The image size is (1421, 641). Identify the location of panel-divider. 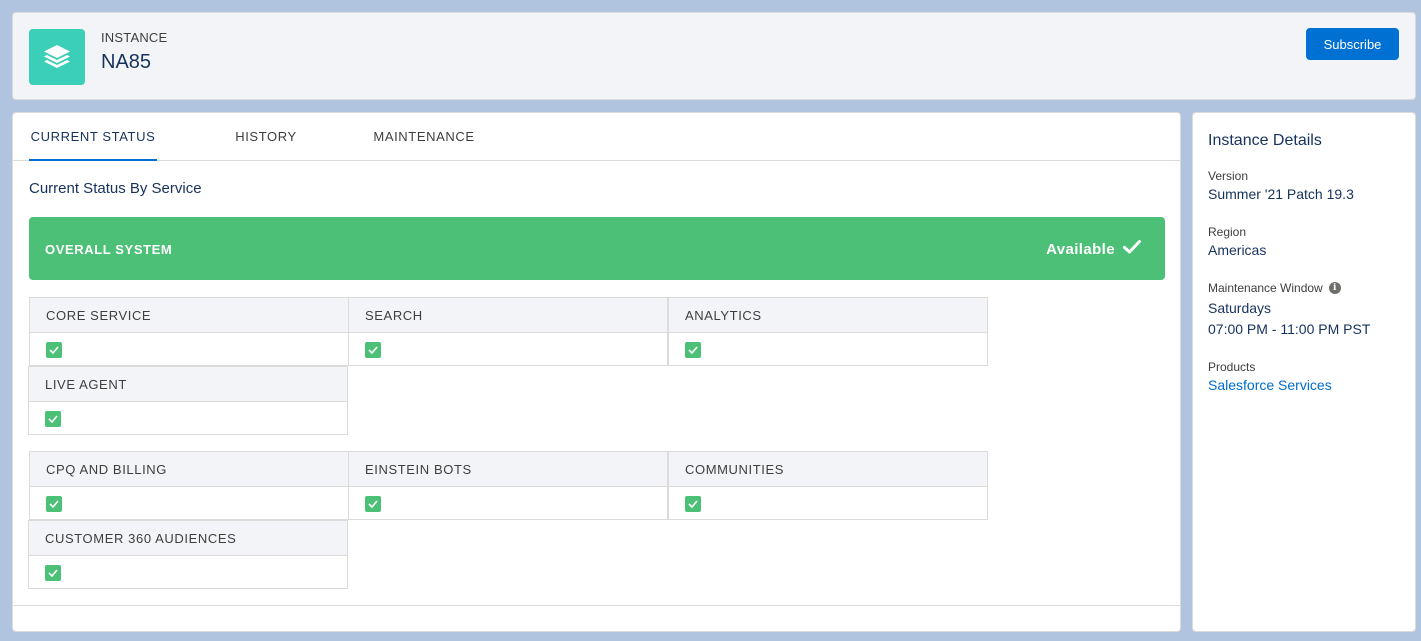
(596, 605).